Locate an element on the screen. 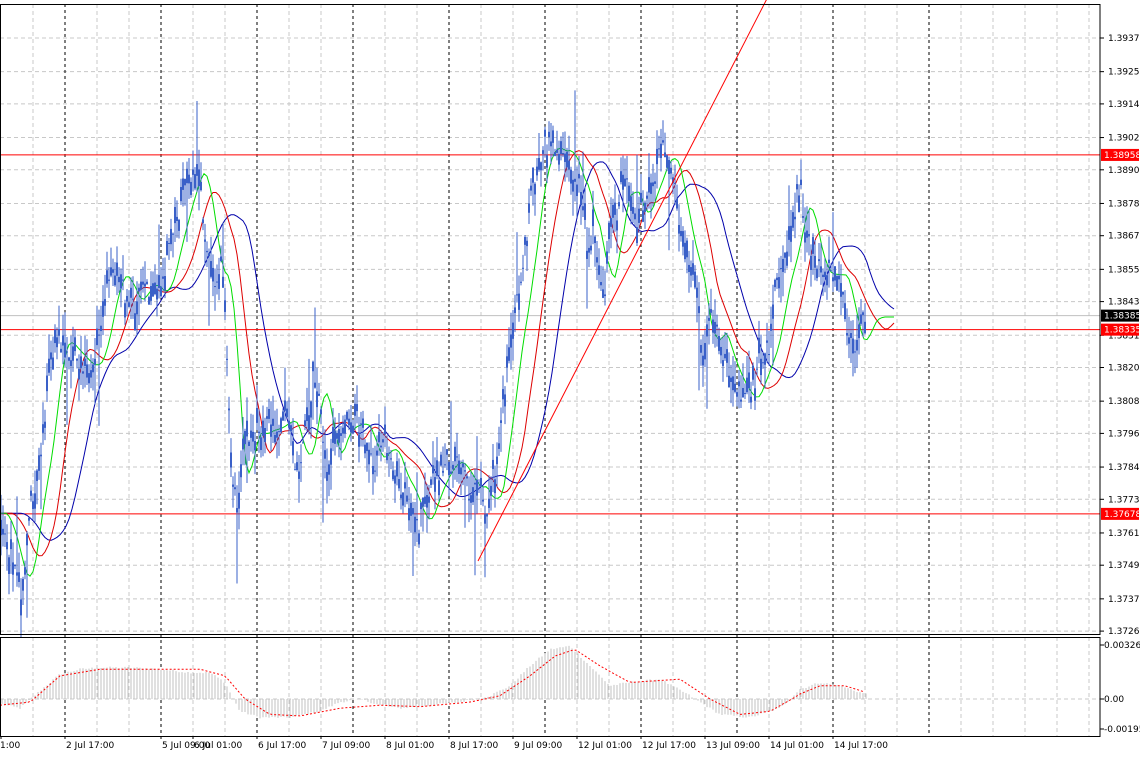 The width and height of the screenshot is (1140, 758). x-tick-label: 14 Jul 17:00 is located at coordinates (861, 746).